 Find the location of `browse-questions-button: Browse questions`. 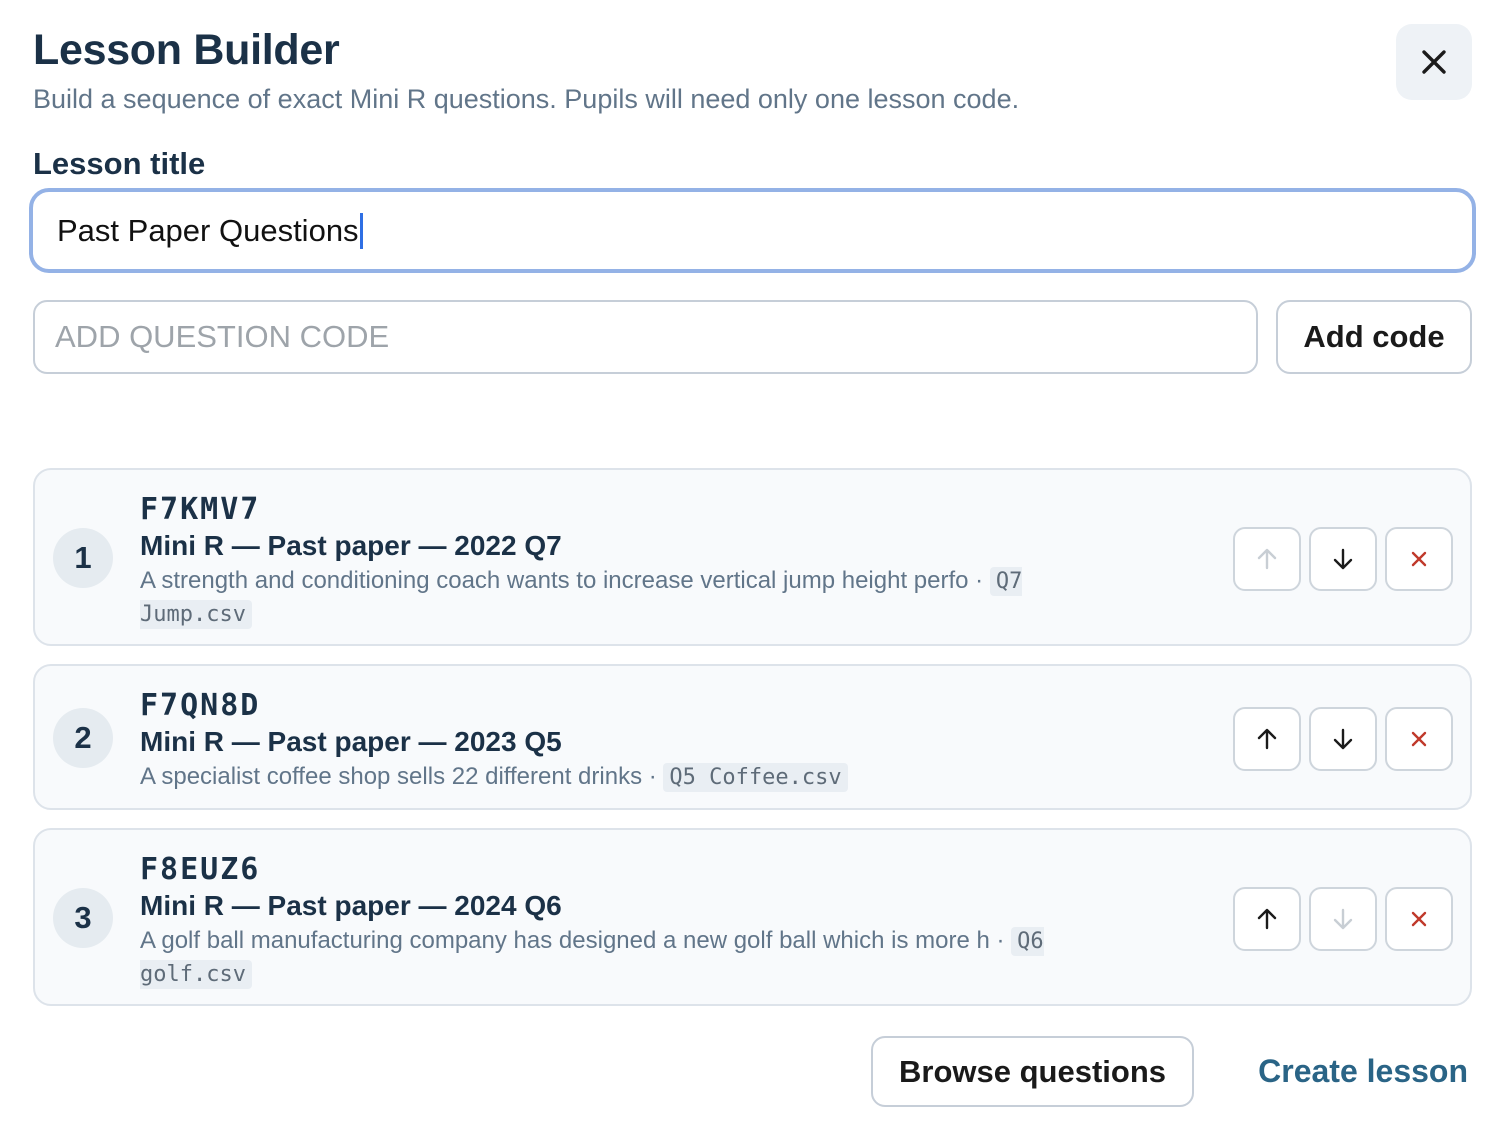

browse-questions-button: Browse questions is located at coordinates (1032, 1071).